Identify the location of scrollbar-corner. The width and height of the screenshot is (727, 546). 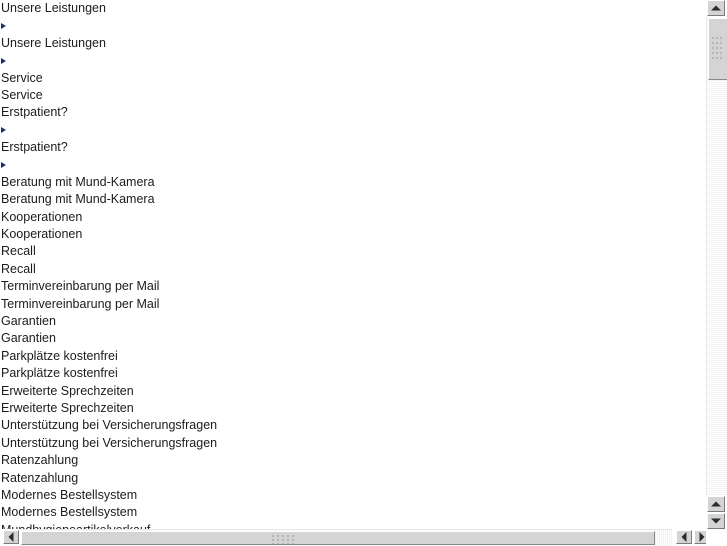
(716, 537).